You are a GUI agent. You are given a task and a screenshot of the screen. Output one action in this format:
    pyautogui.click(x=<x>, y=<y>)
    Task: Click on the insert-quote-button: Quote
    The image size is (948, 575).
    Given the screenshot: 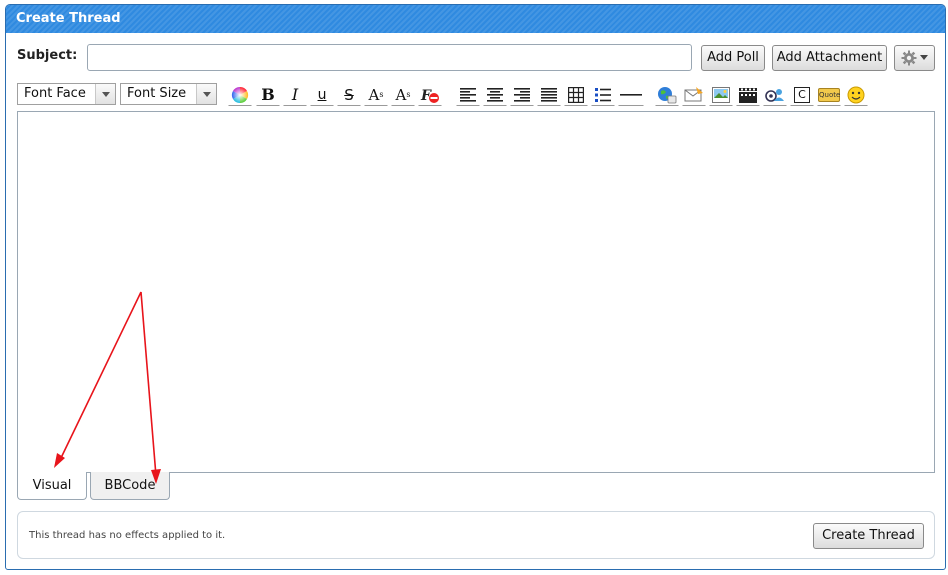 What is the action you would take?
    pyautogui.click(x=829, y=95)
    